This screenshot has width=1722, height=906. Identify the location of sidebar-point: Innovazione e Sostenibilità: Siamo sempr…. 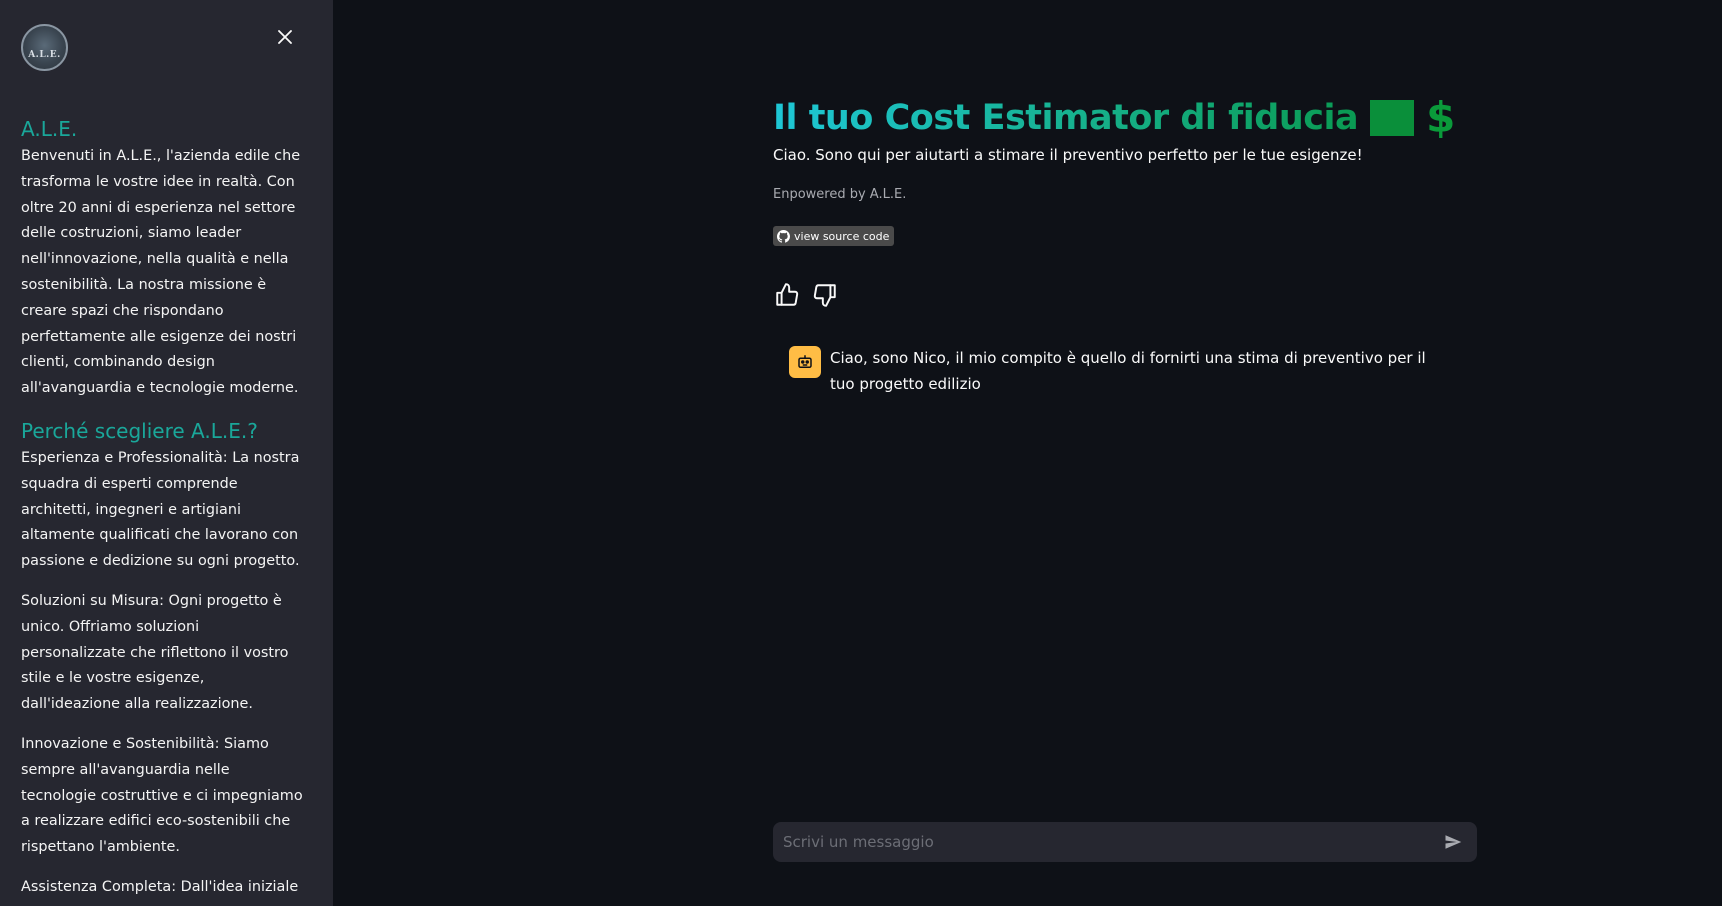
(162, 795).